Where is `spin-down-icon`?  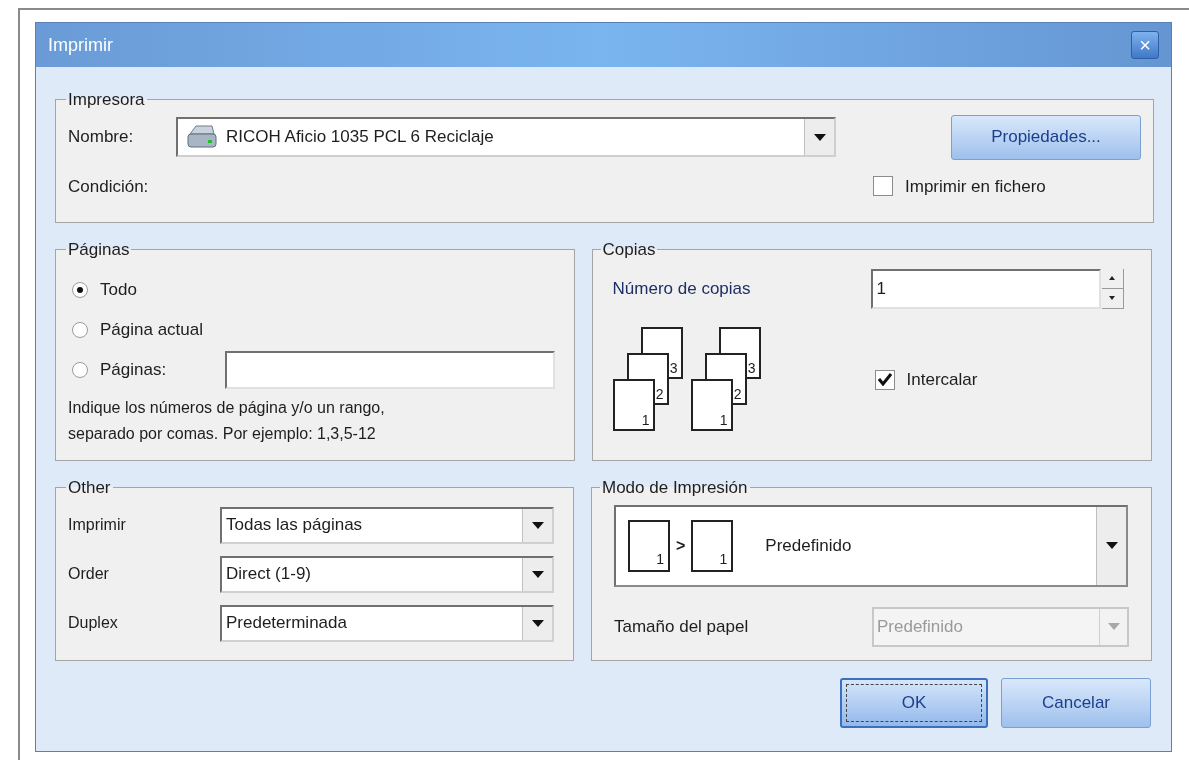
spin-down-icon is located at coordinates (1112, 298).